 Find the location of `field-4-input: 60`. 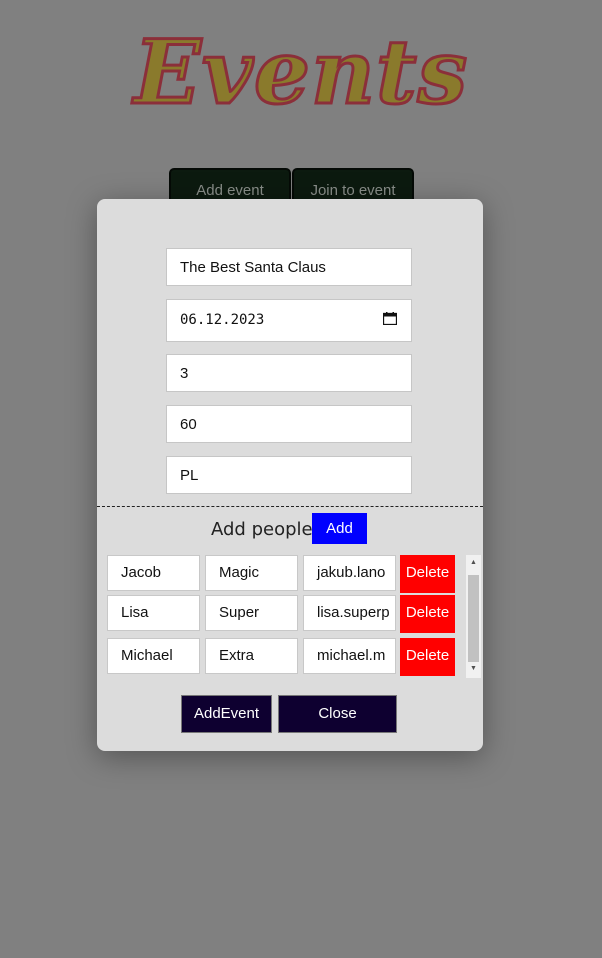

field-4-input: 60 is located at coordinates (289, 424).